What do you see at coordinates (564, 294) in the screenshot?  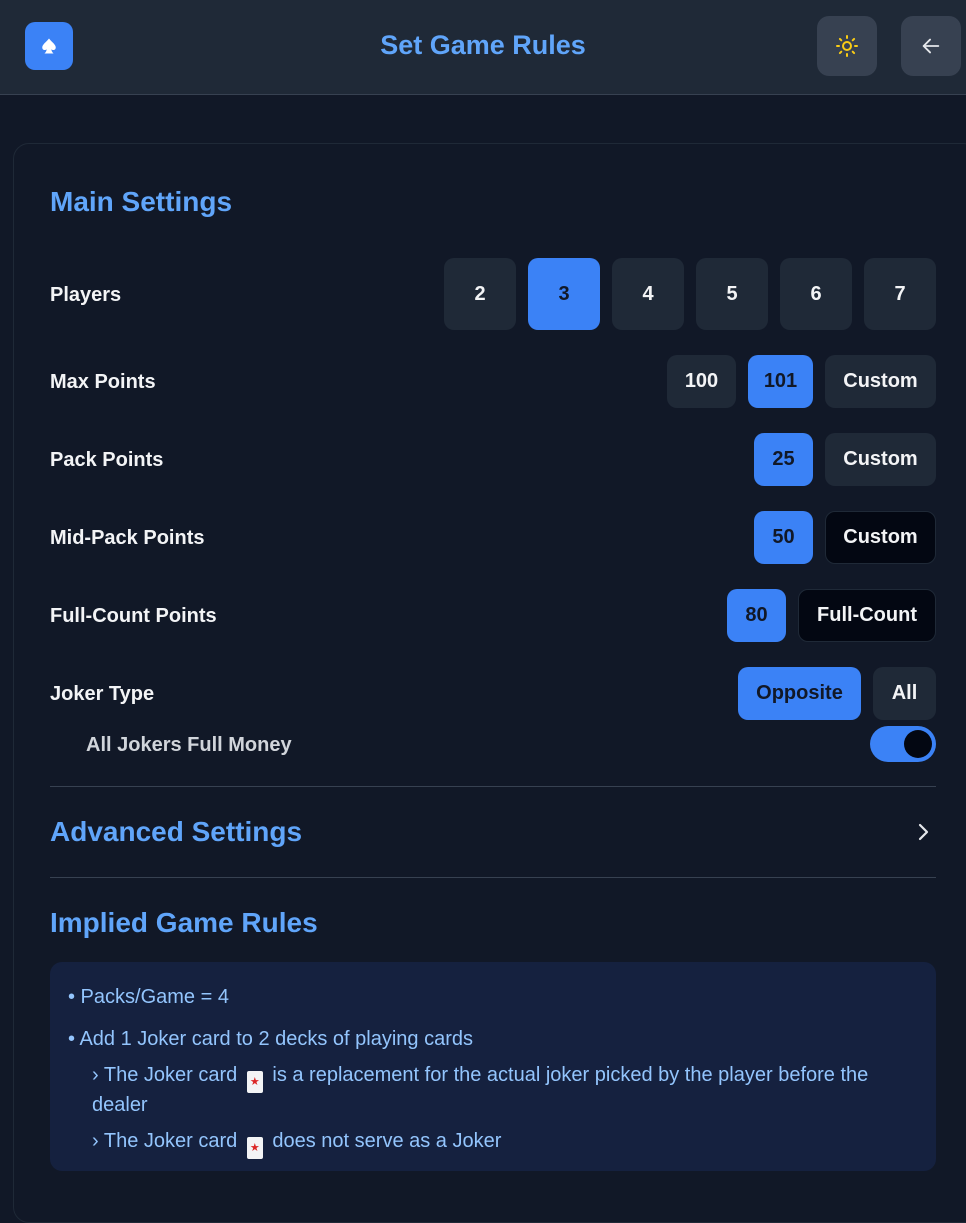 I see `players-option-3: 3` at bounding box center [564, 294].